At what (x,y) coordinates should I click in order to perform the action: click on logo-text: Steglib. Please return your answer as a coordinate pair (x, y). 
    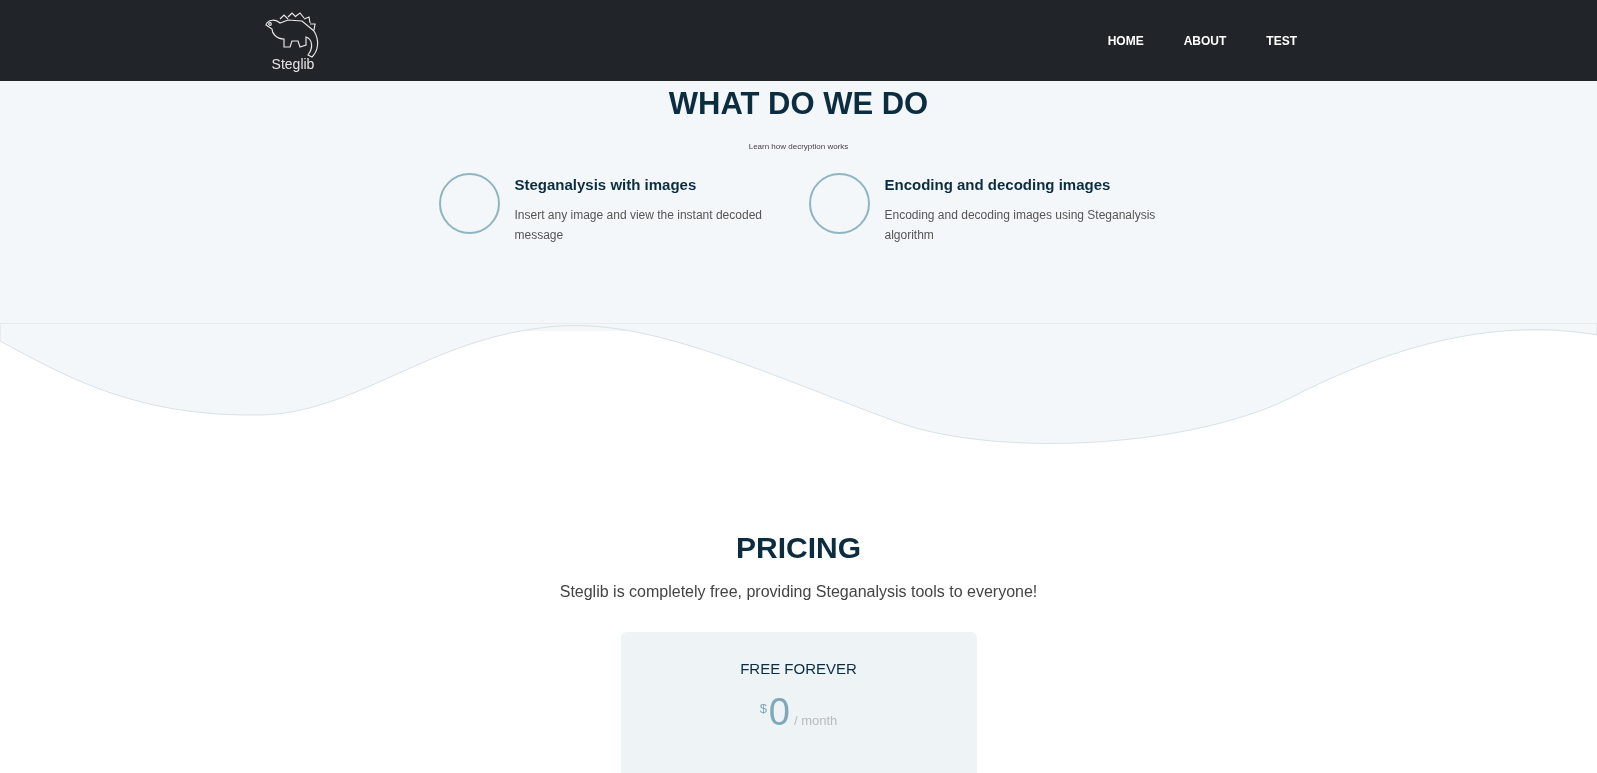
    Looking at the image, I should click on (293, 63).